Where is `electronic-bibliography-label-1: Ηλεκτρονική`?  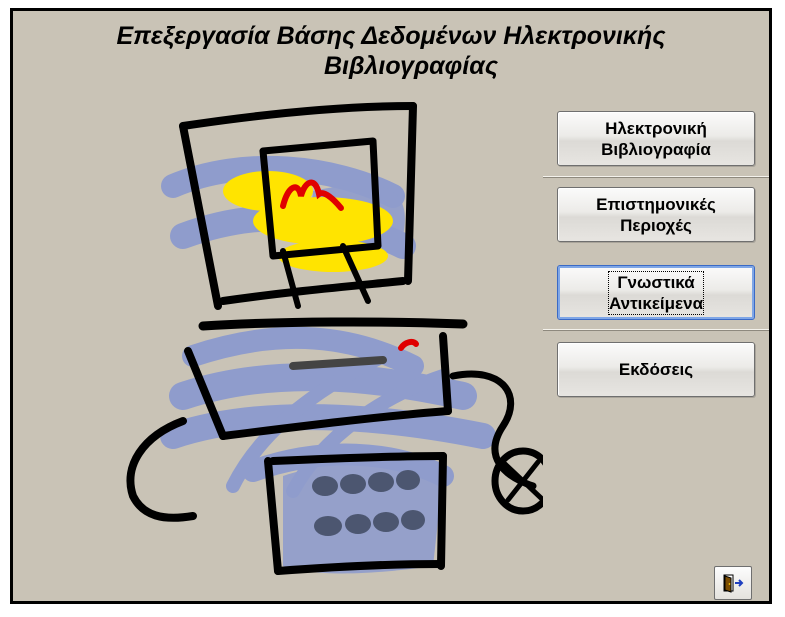 electronic-bibliography-label-1: Ηλεκτρονική is located at coordinates (656, 128).